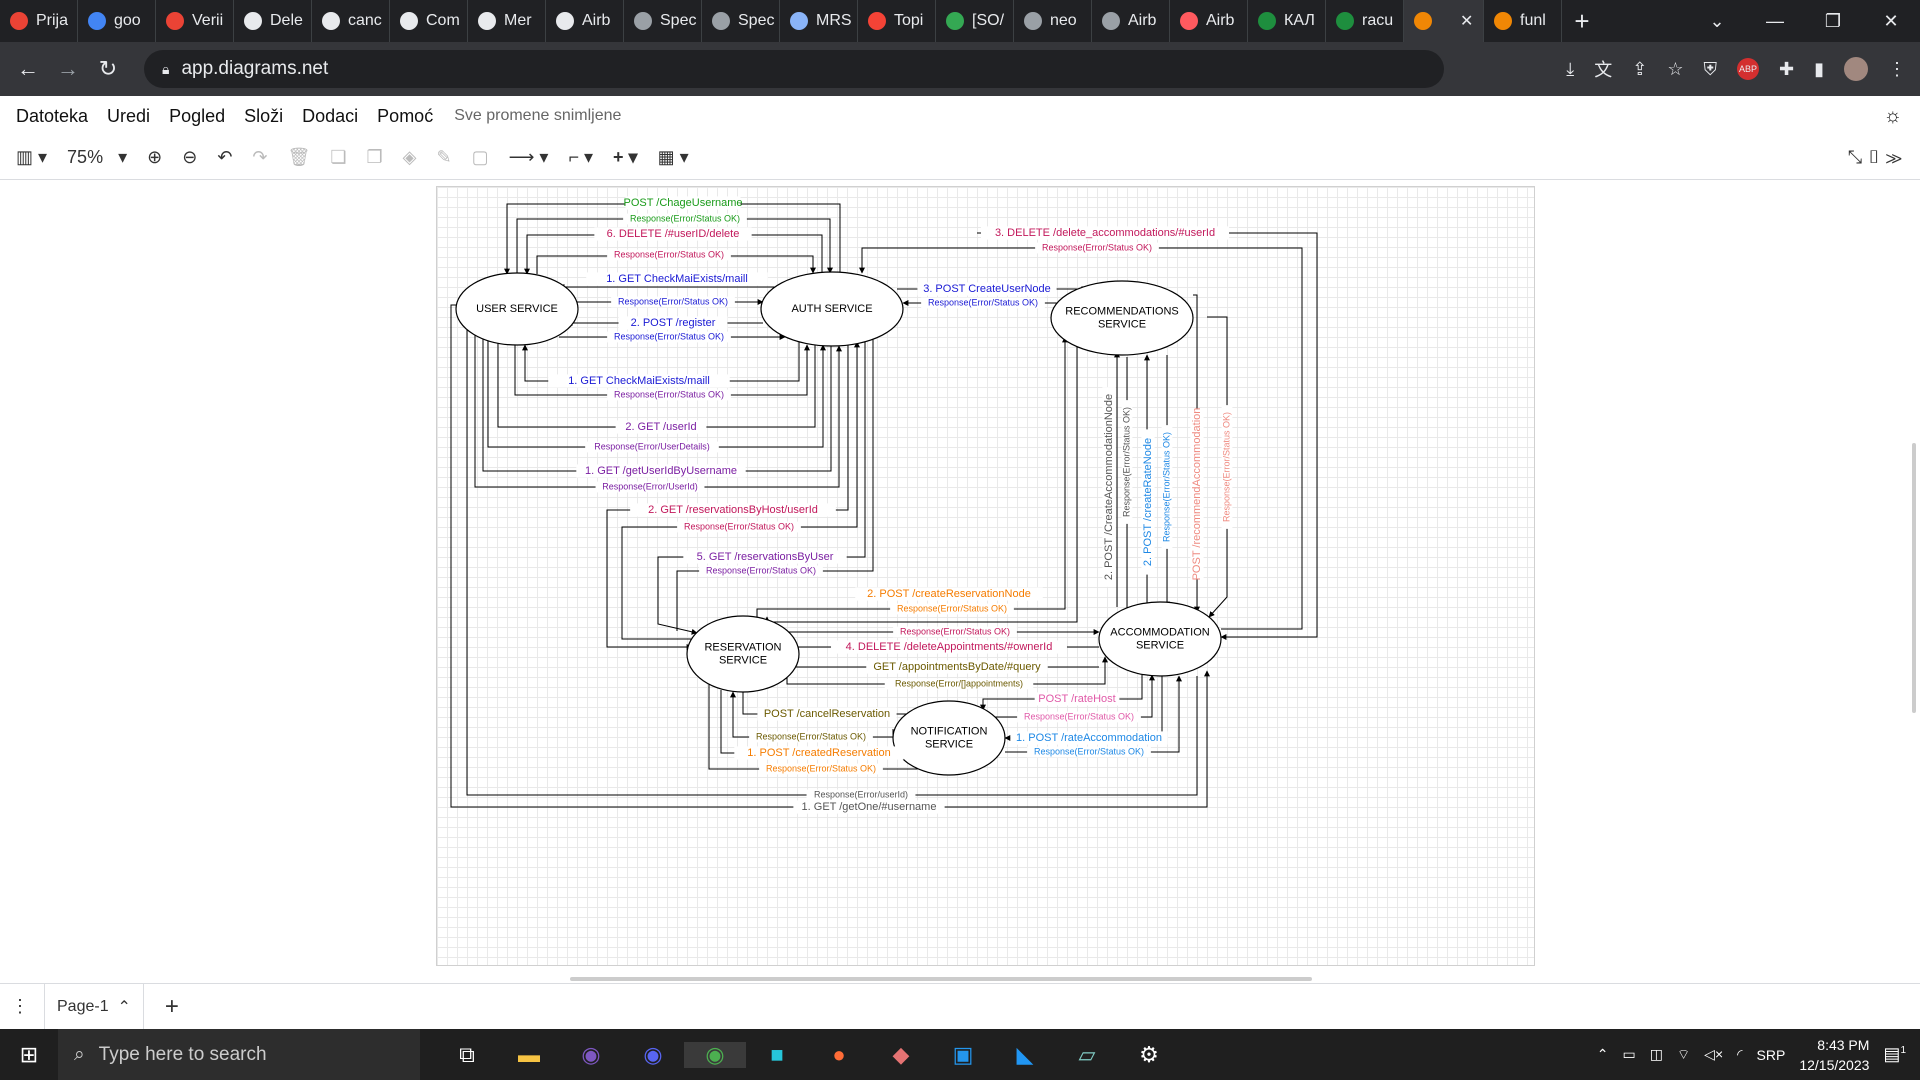  Describe the element at coordinates (443, 157) in the screenshot. I see `line-color-icon: ✎` at that location.